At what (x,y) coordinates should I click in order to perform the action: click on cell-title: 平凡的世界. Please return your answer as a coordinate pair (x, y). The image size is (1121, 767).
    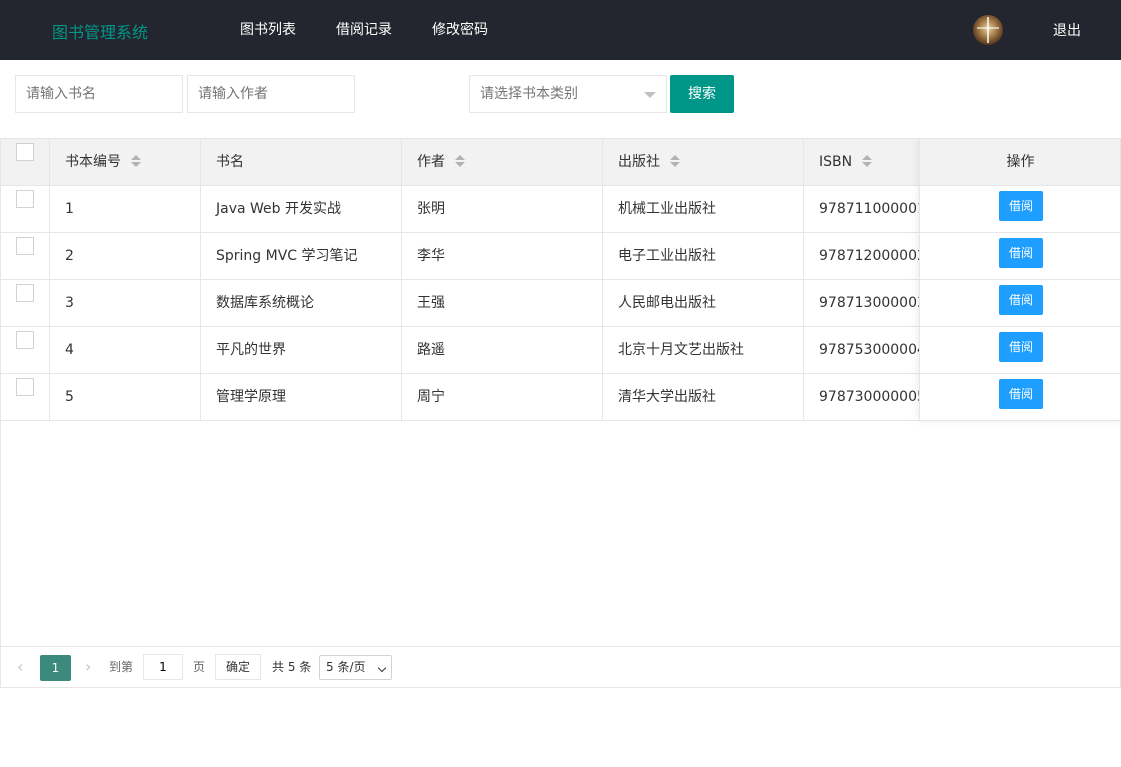
    Looking at the image, I should click on (301, 350).